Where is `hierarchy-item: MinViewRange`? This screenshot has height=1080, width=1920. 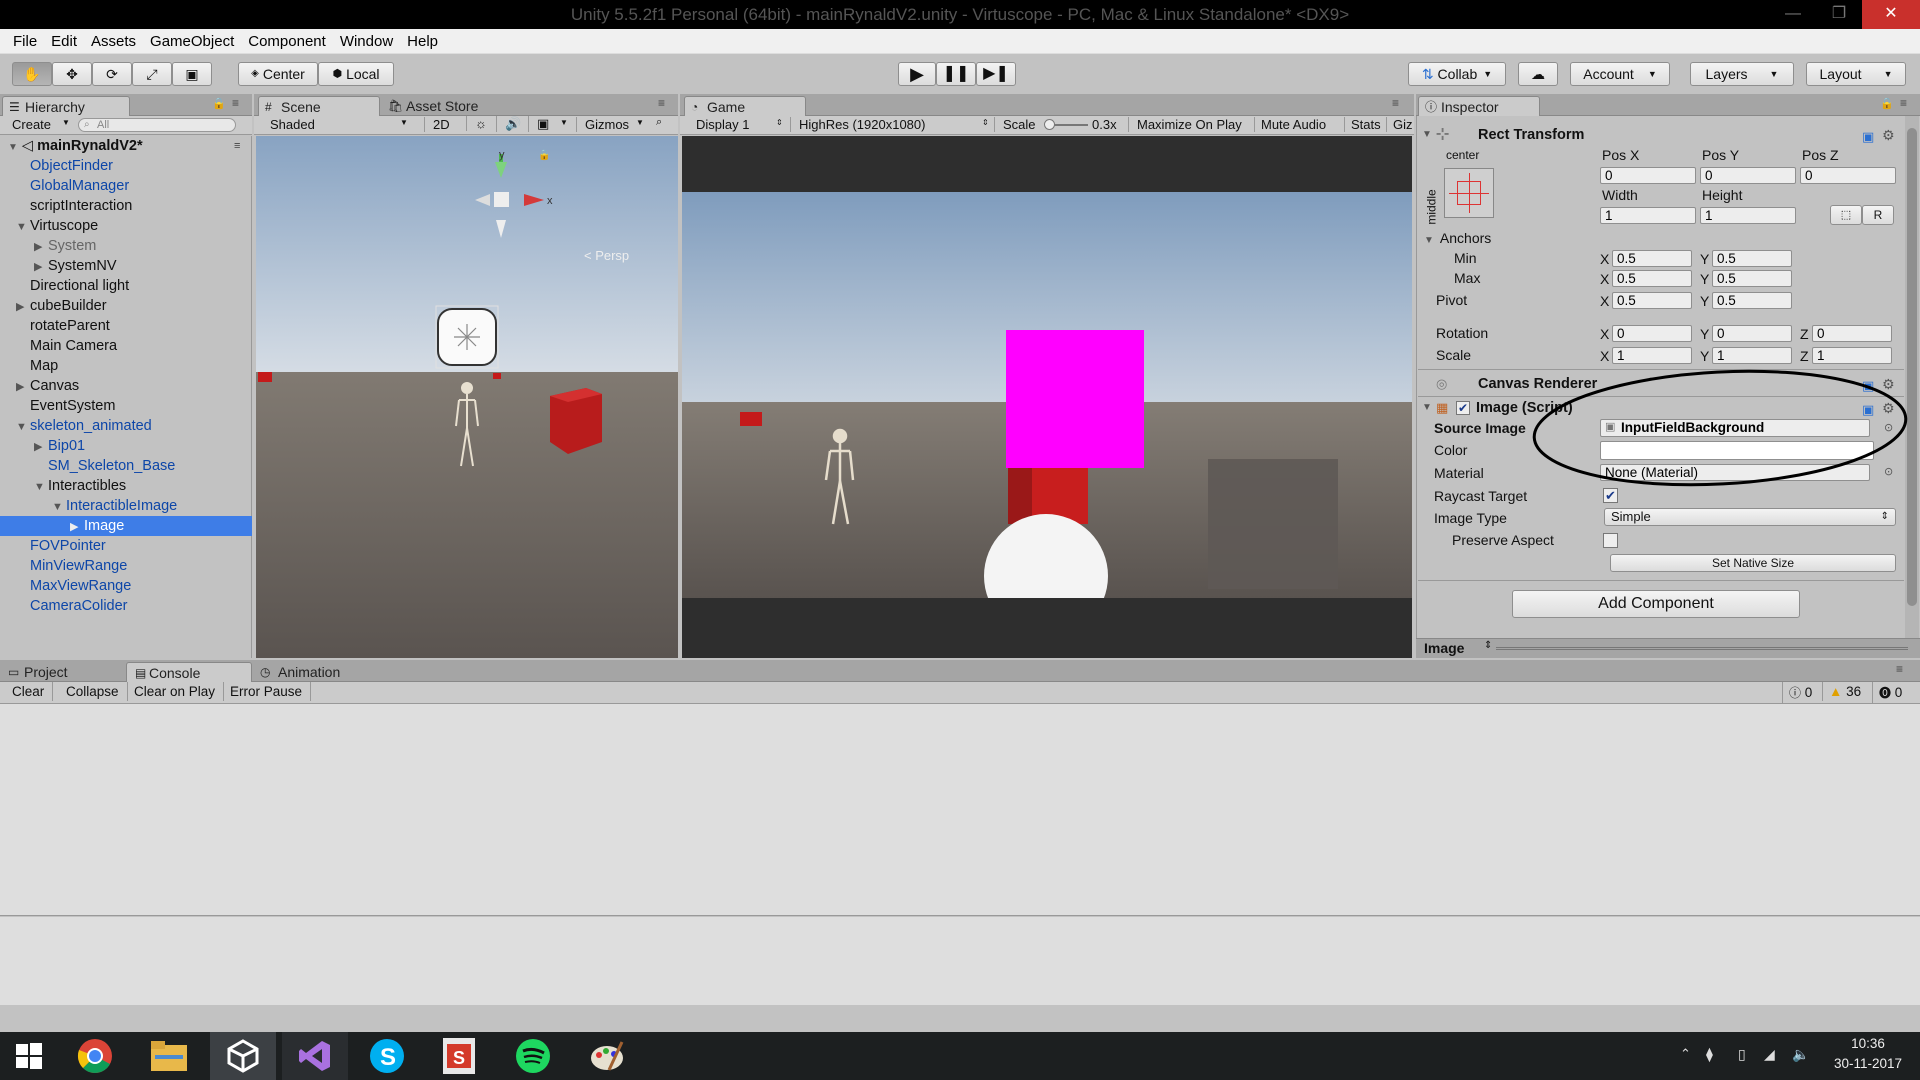 hierarchy-item: MinViewRange is located at coordinates (126, 566).